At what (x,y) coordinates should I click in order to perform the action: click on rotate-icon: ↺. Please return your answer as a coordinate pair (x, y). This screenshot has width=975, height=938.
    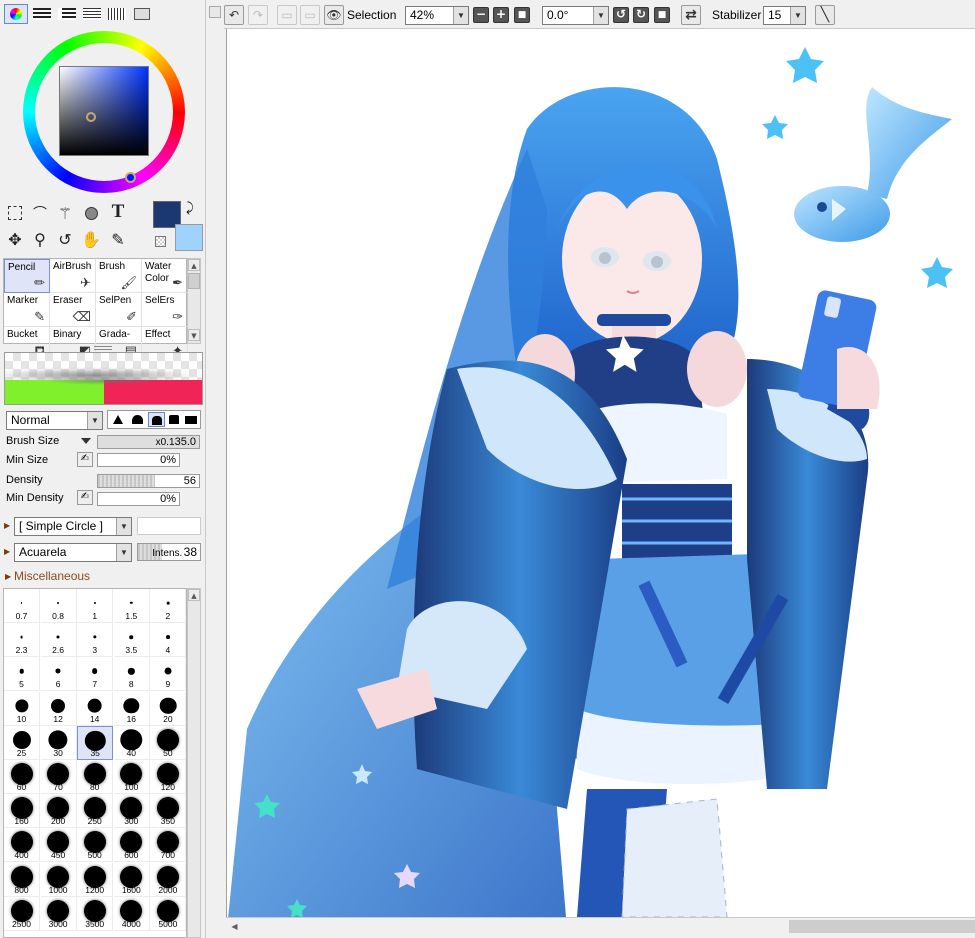
    Looking at the image, I should click on (65, 239).